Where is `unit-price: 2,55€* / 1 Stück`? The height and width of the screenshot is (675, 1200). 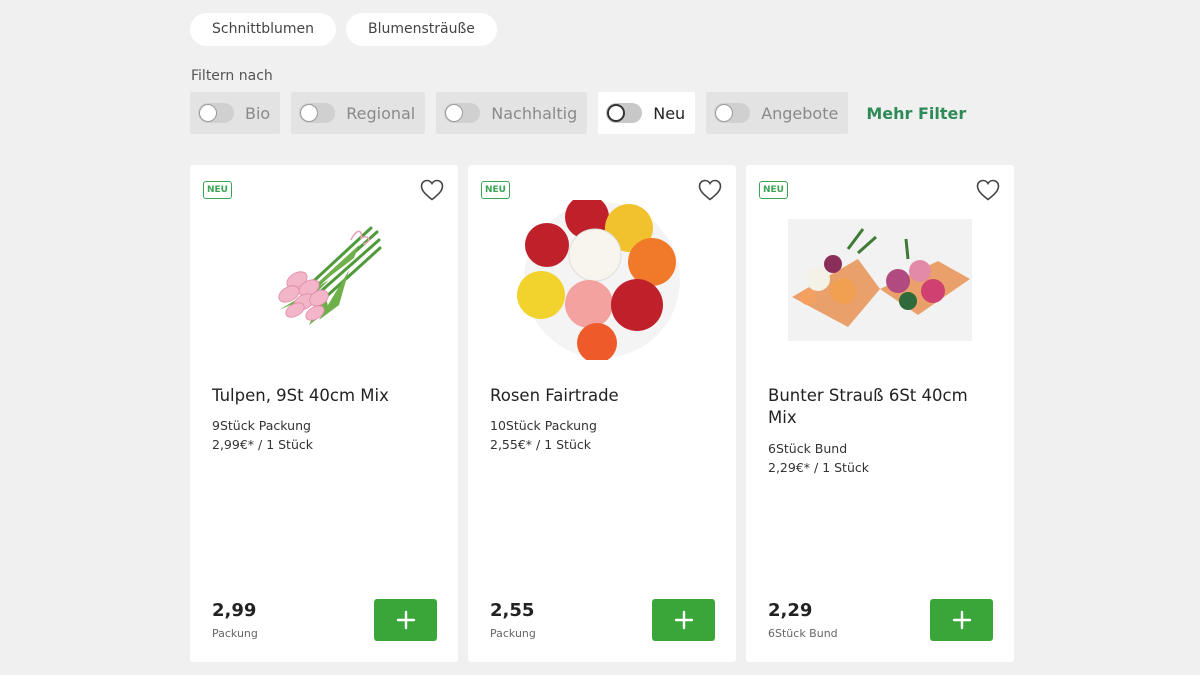 unit-price: 2,55€* / 1 Stück is located at coordinates (540, 444).